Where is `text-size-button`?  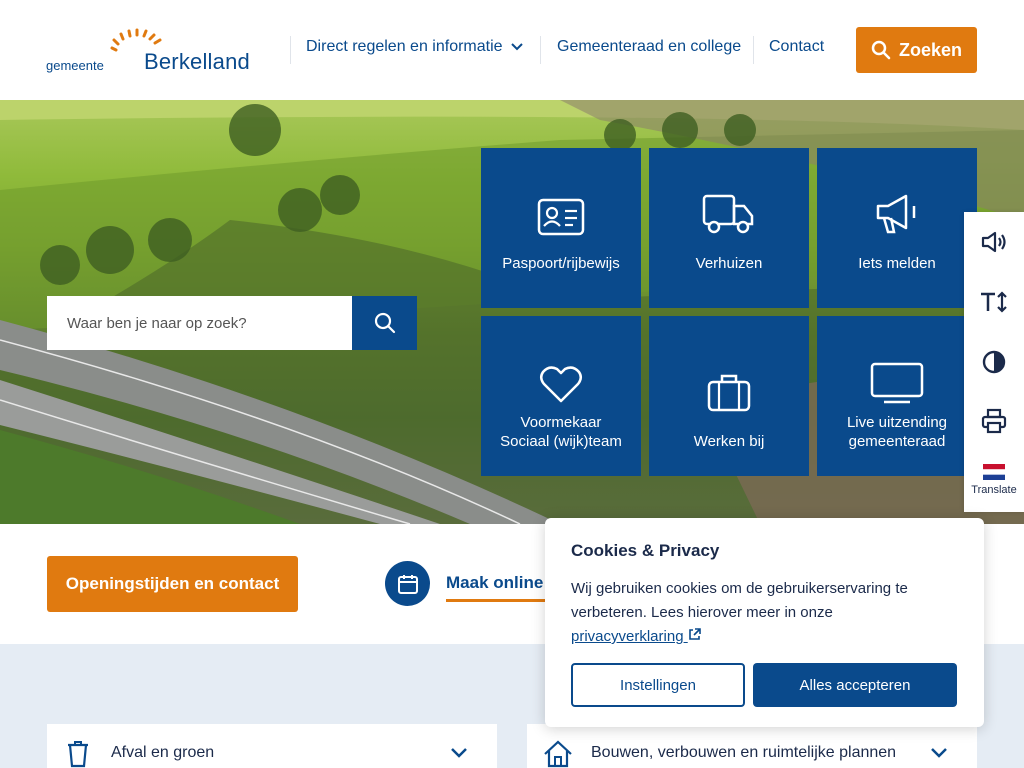
text-size-button is located at coordinates (994, 302).